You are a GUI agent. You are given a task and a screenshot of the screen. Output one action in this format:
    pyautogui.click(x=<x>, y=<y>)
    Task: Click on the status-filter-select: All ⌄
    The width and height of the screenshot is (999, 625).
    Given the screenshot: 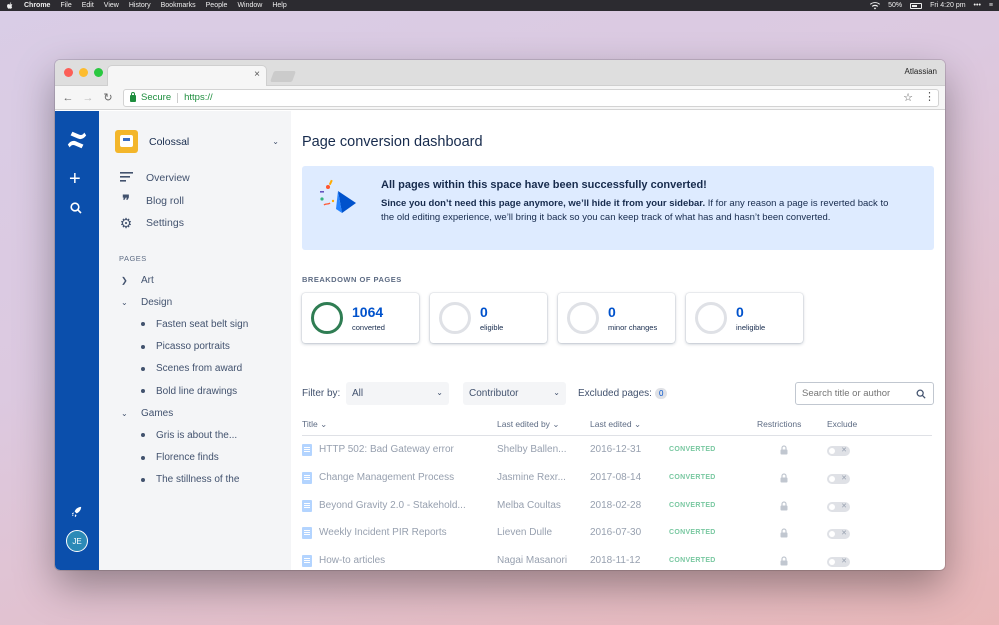 What is the action you would take?
    pyautogui.click(x=397, y=393)
    